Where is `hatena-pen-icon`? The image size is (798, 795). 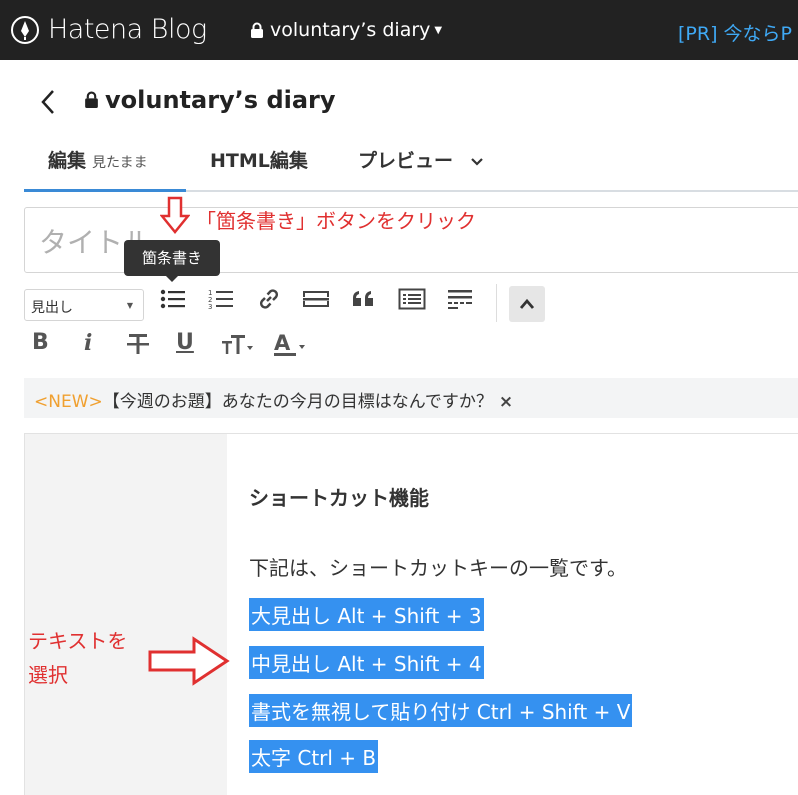
hatena-pen-icon is located at coordinates (25, 29).